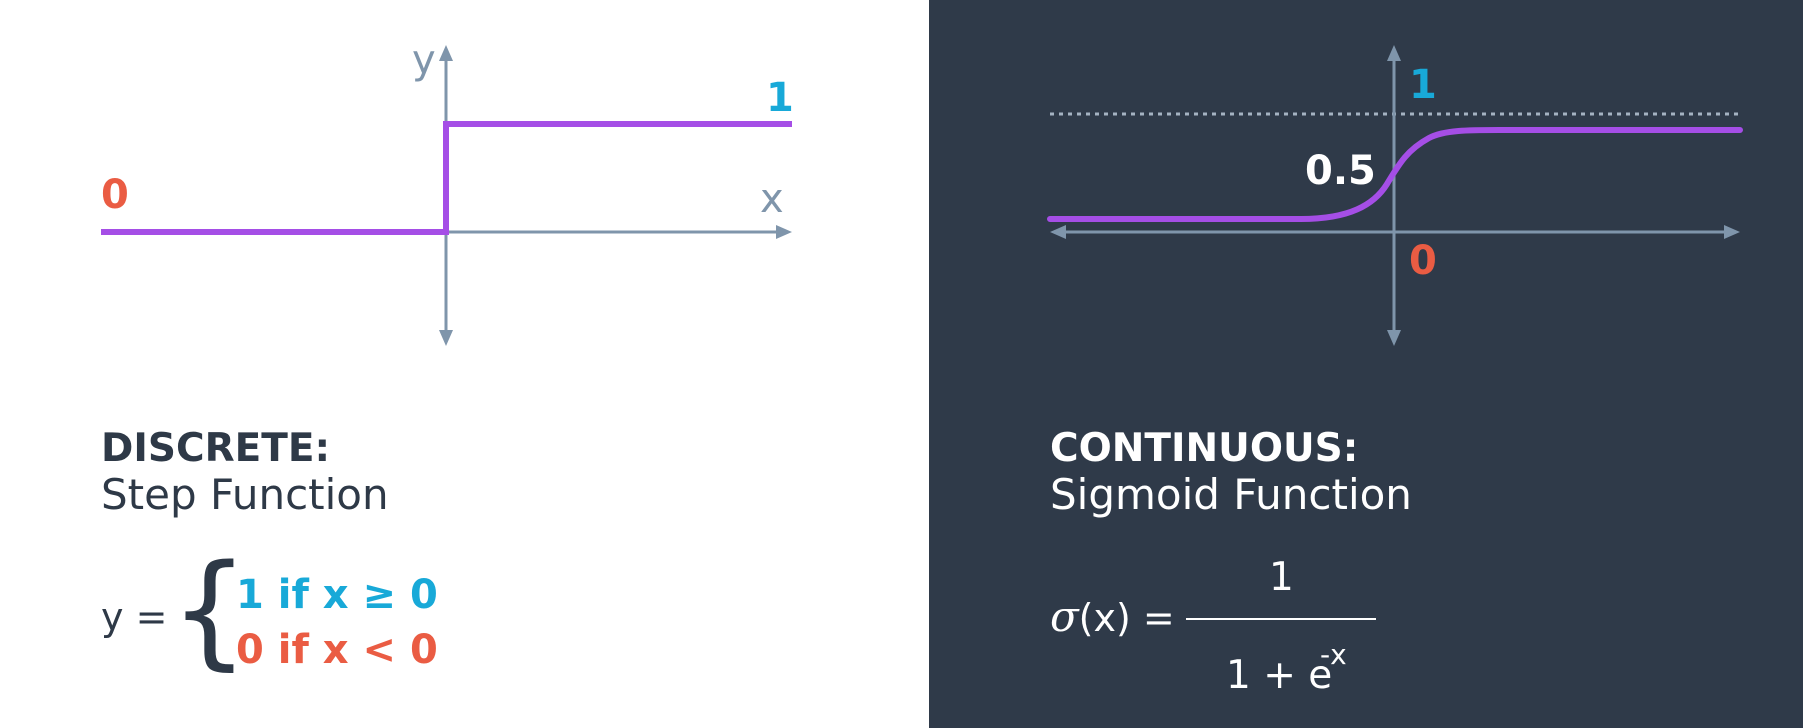 The width and height of the screenshot is (1803, 728). Describe the element at coordinates (1394, 338) in the screenshot. I see `sigmoid-y-axis-down-arrow` at that location.